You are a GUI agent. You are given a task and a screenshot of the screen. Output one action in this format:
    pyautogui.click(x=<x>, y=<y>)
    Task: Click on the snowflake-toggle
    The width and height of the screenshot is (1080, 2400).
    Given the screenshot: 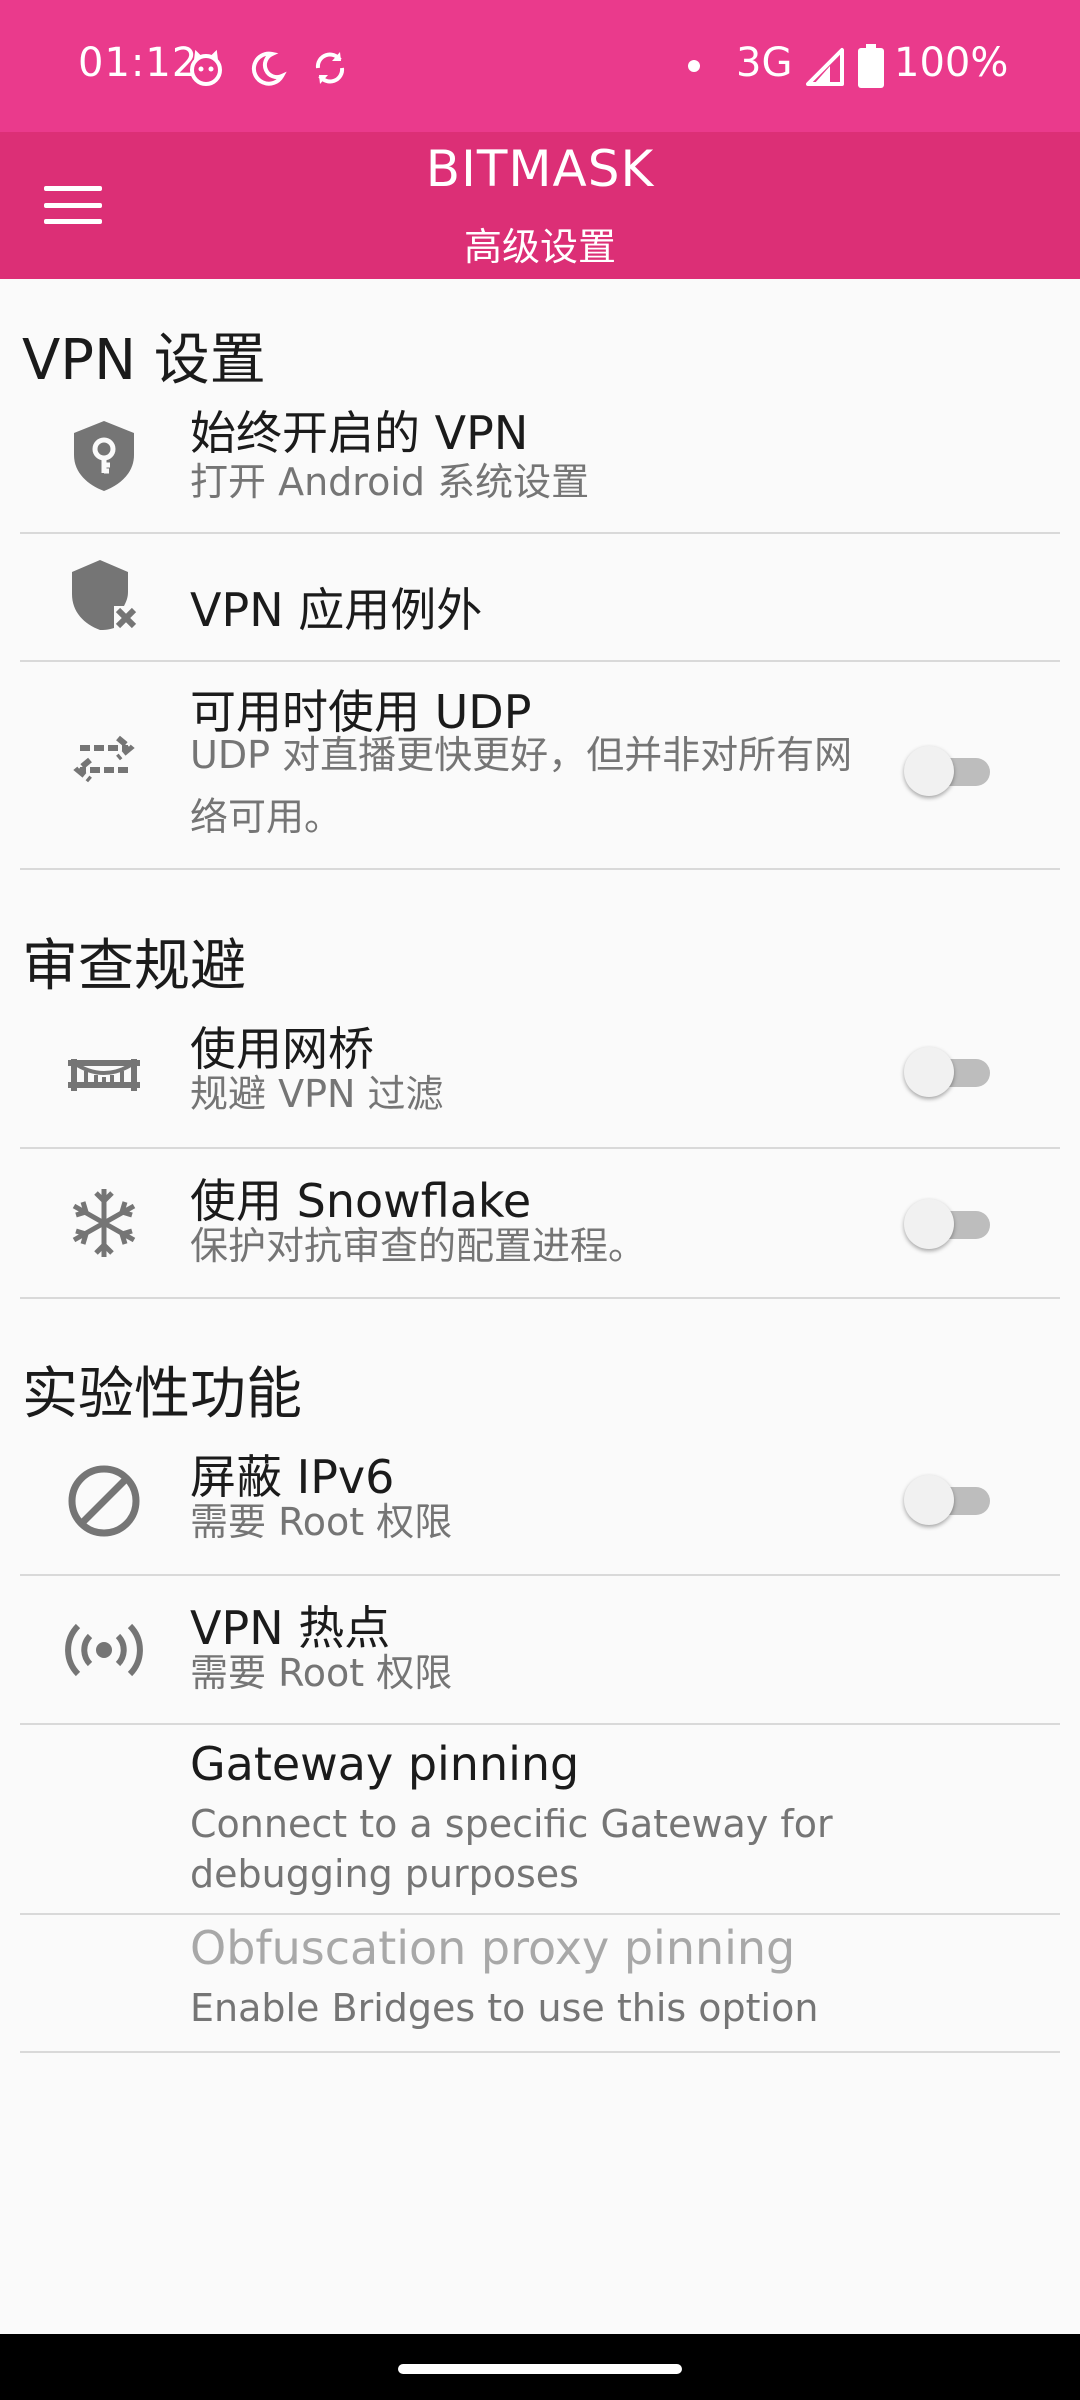 What is the action you would take?
    pyautogui.click(x=948, y=1224)
    